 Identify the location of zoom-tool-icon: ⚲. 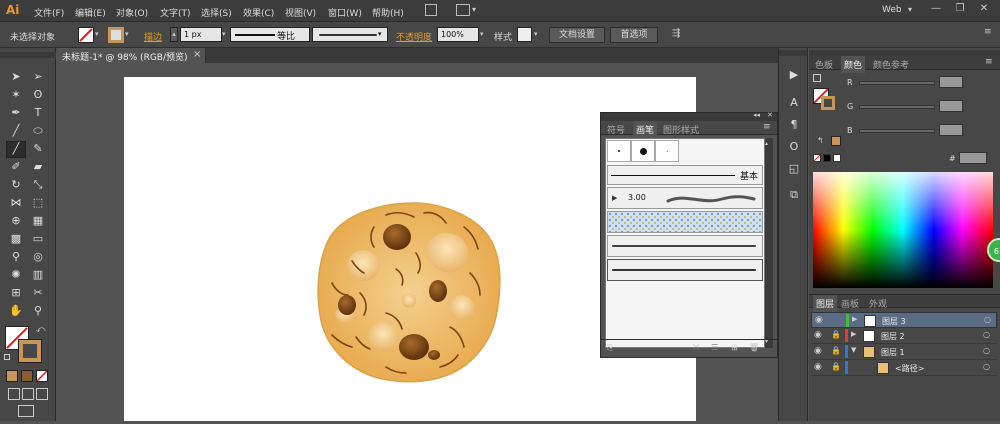
(38, 311).